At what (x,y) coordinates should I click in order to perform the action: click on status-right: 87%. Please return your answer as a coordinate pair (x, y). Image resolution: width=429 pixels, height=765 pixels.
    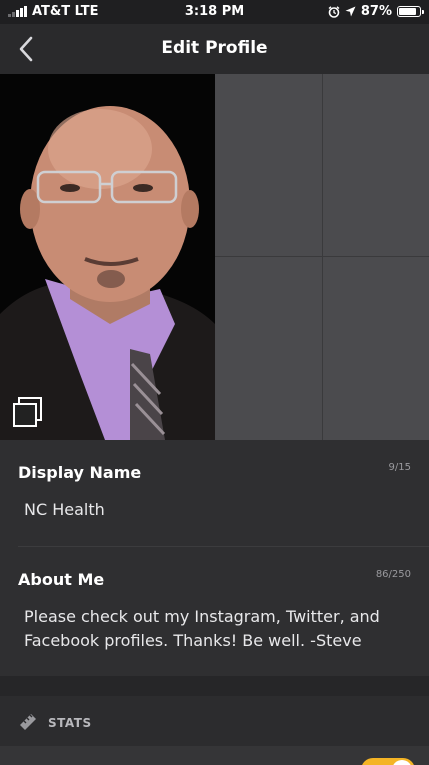
    Looking at the image, I should click on (376, 11).